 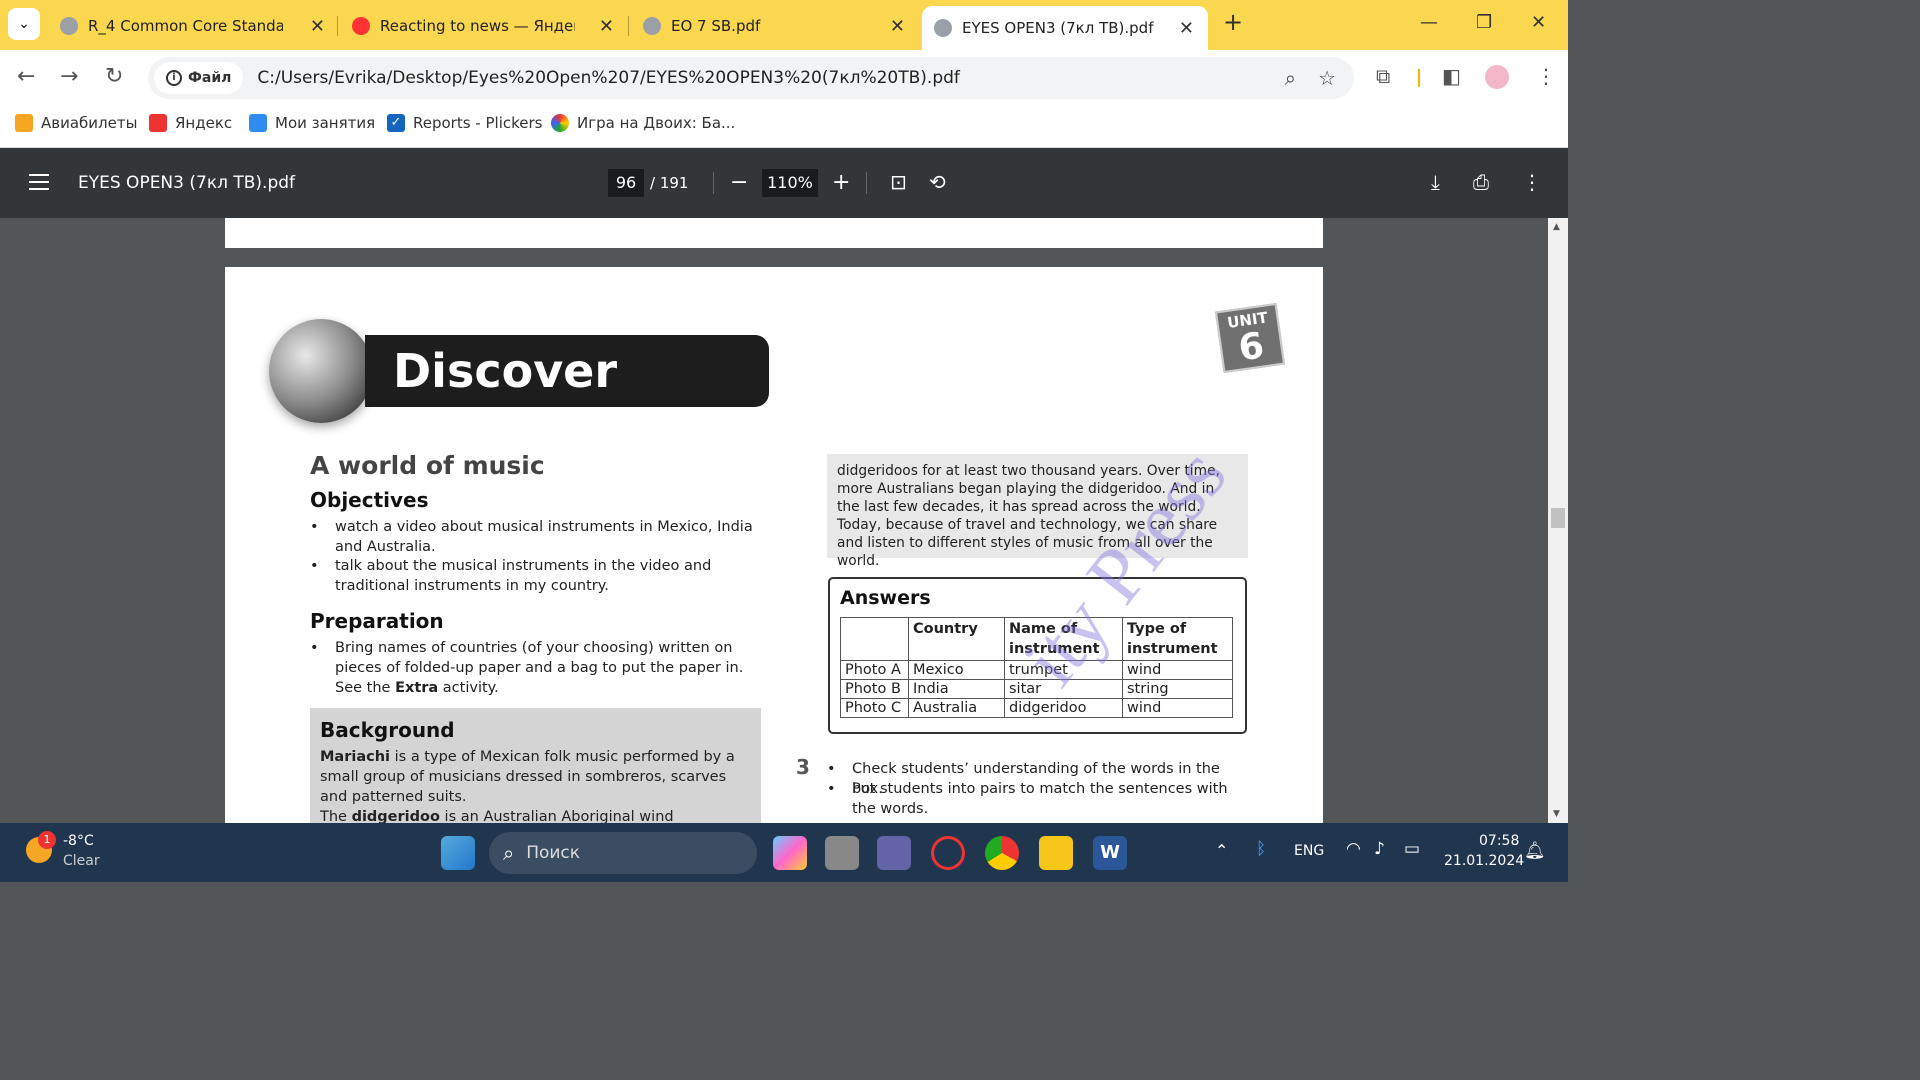 I want to click on grid-icon, so click(x=258, y=123).